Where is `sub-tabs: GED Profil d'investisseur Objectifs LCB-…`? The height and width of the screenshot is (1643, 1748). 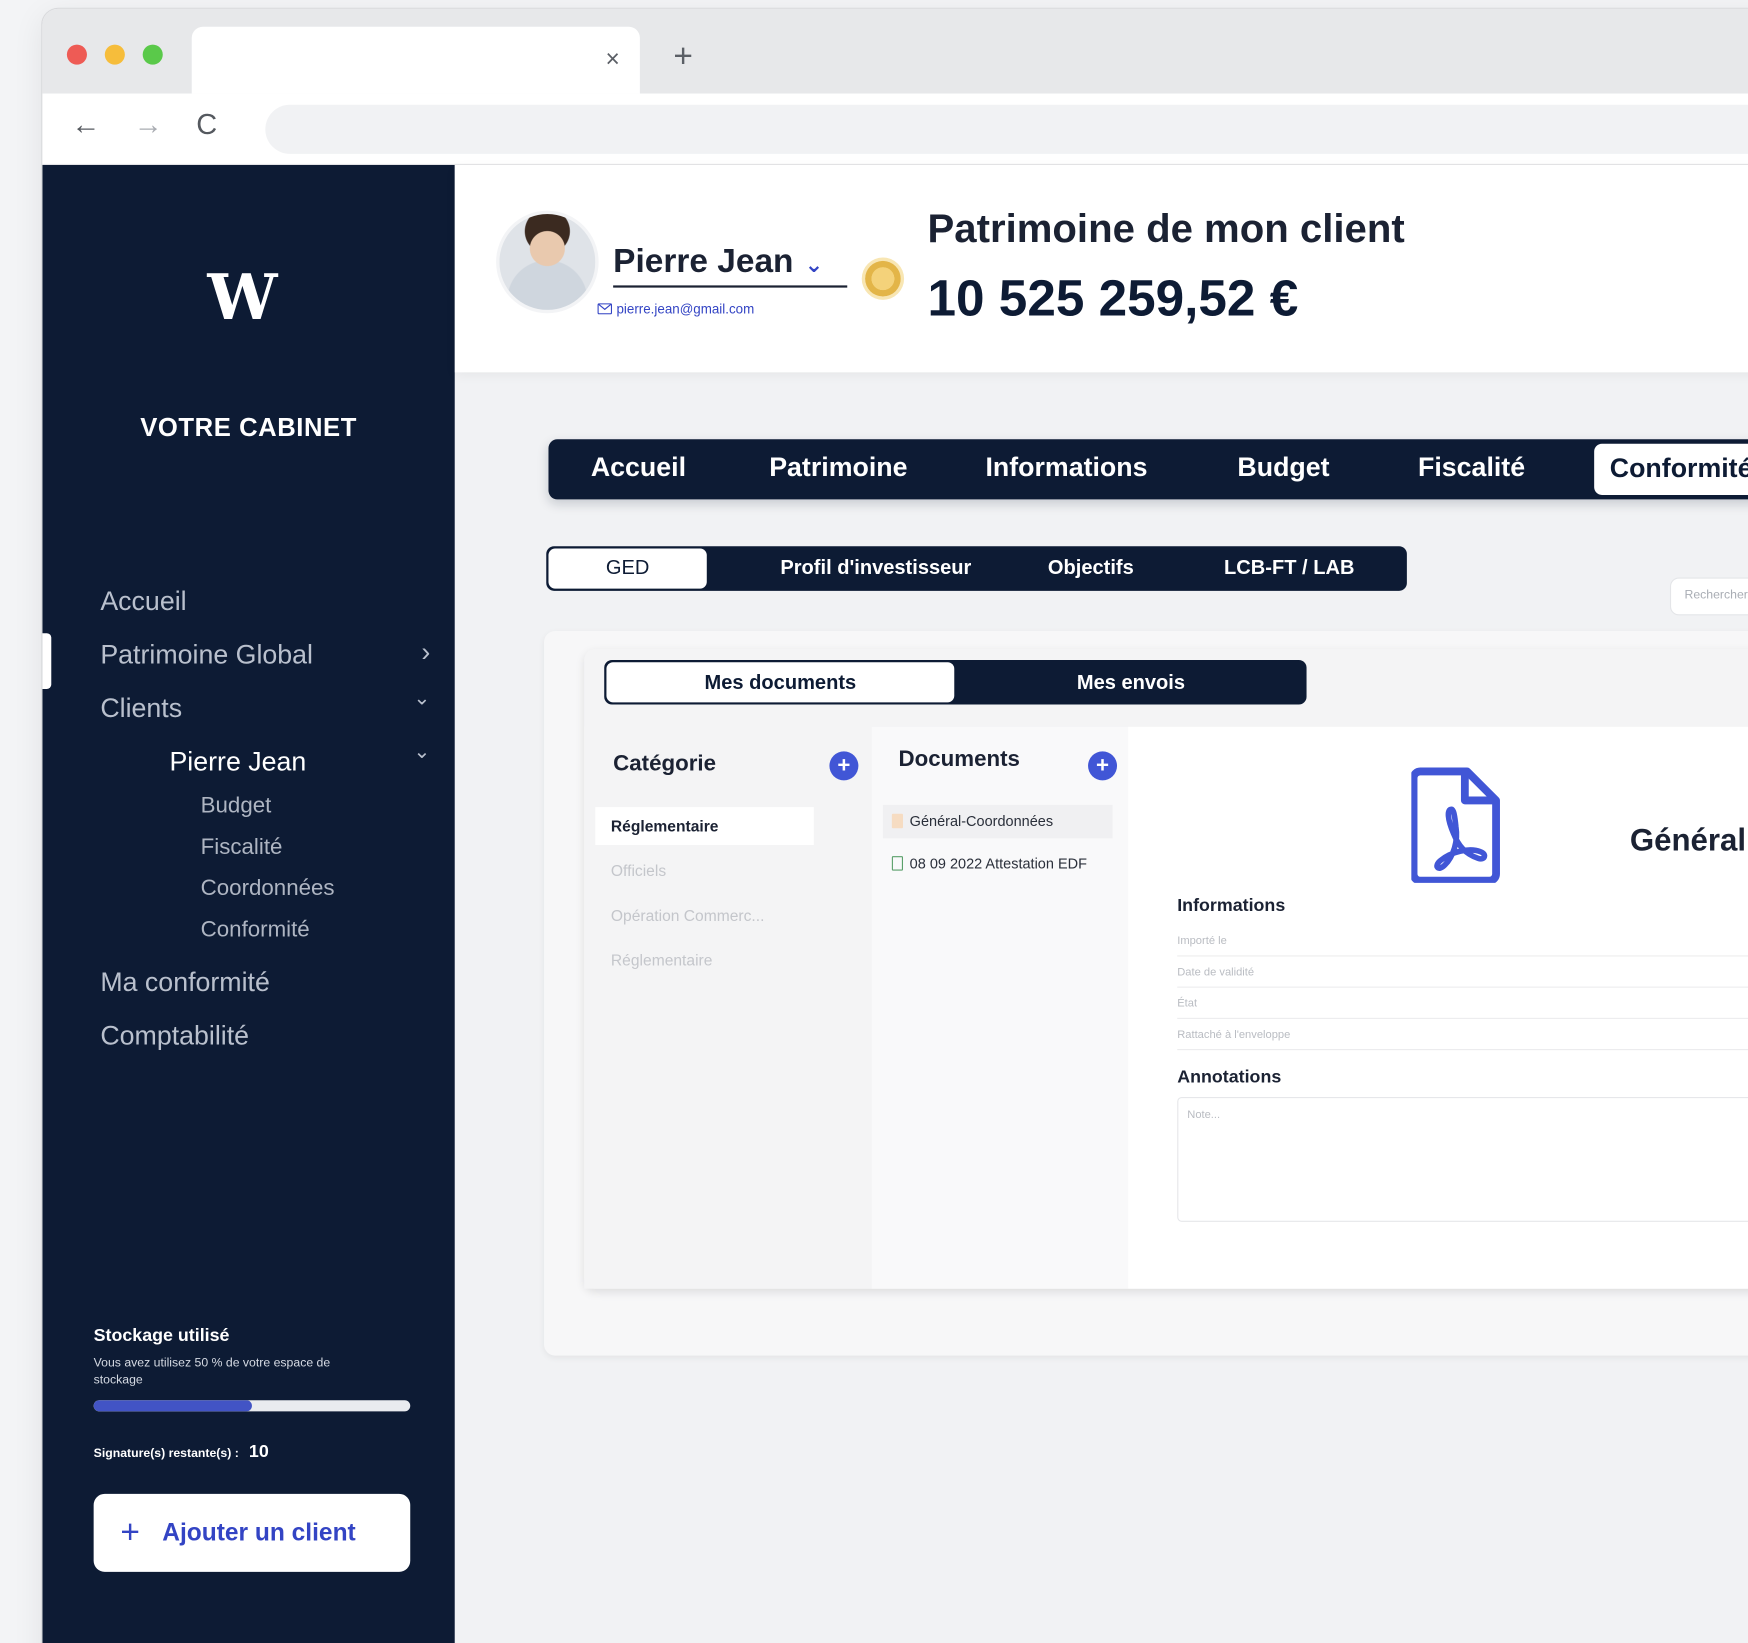
sub-tabs: GED Profil d'investisseur Objectifs LCB-… is located at coordinates (976, 568).